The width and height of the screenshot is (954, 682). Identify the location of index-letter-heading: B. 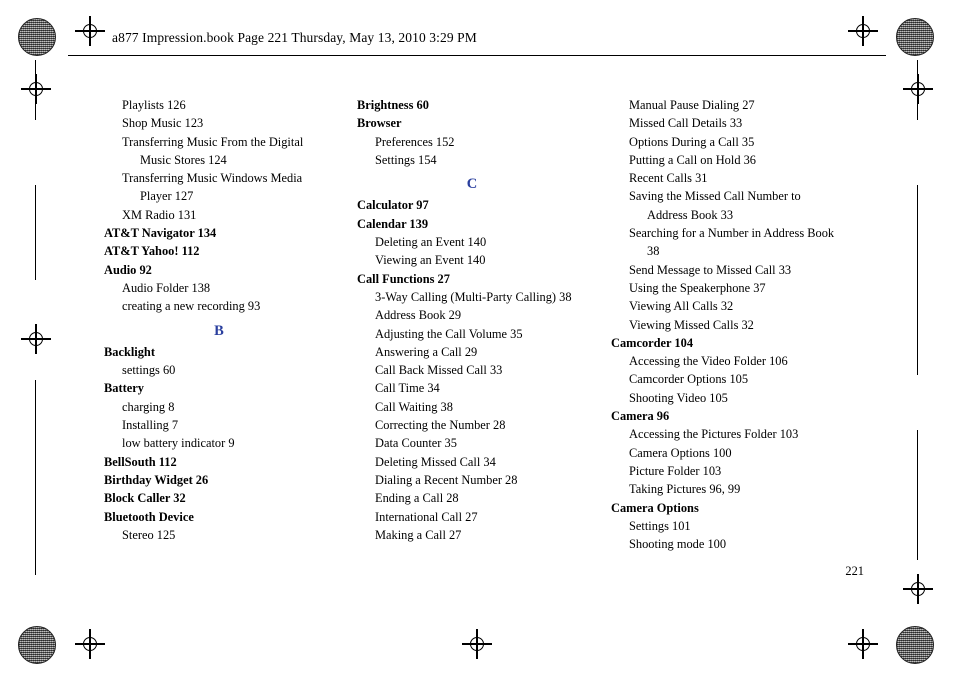
(219, 330).